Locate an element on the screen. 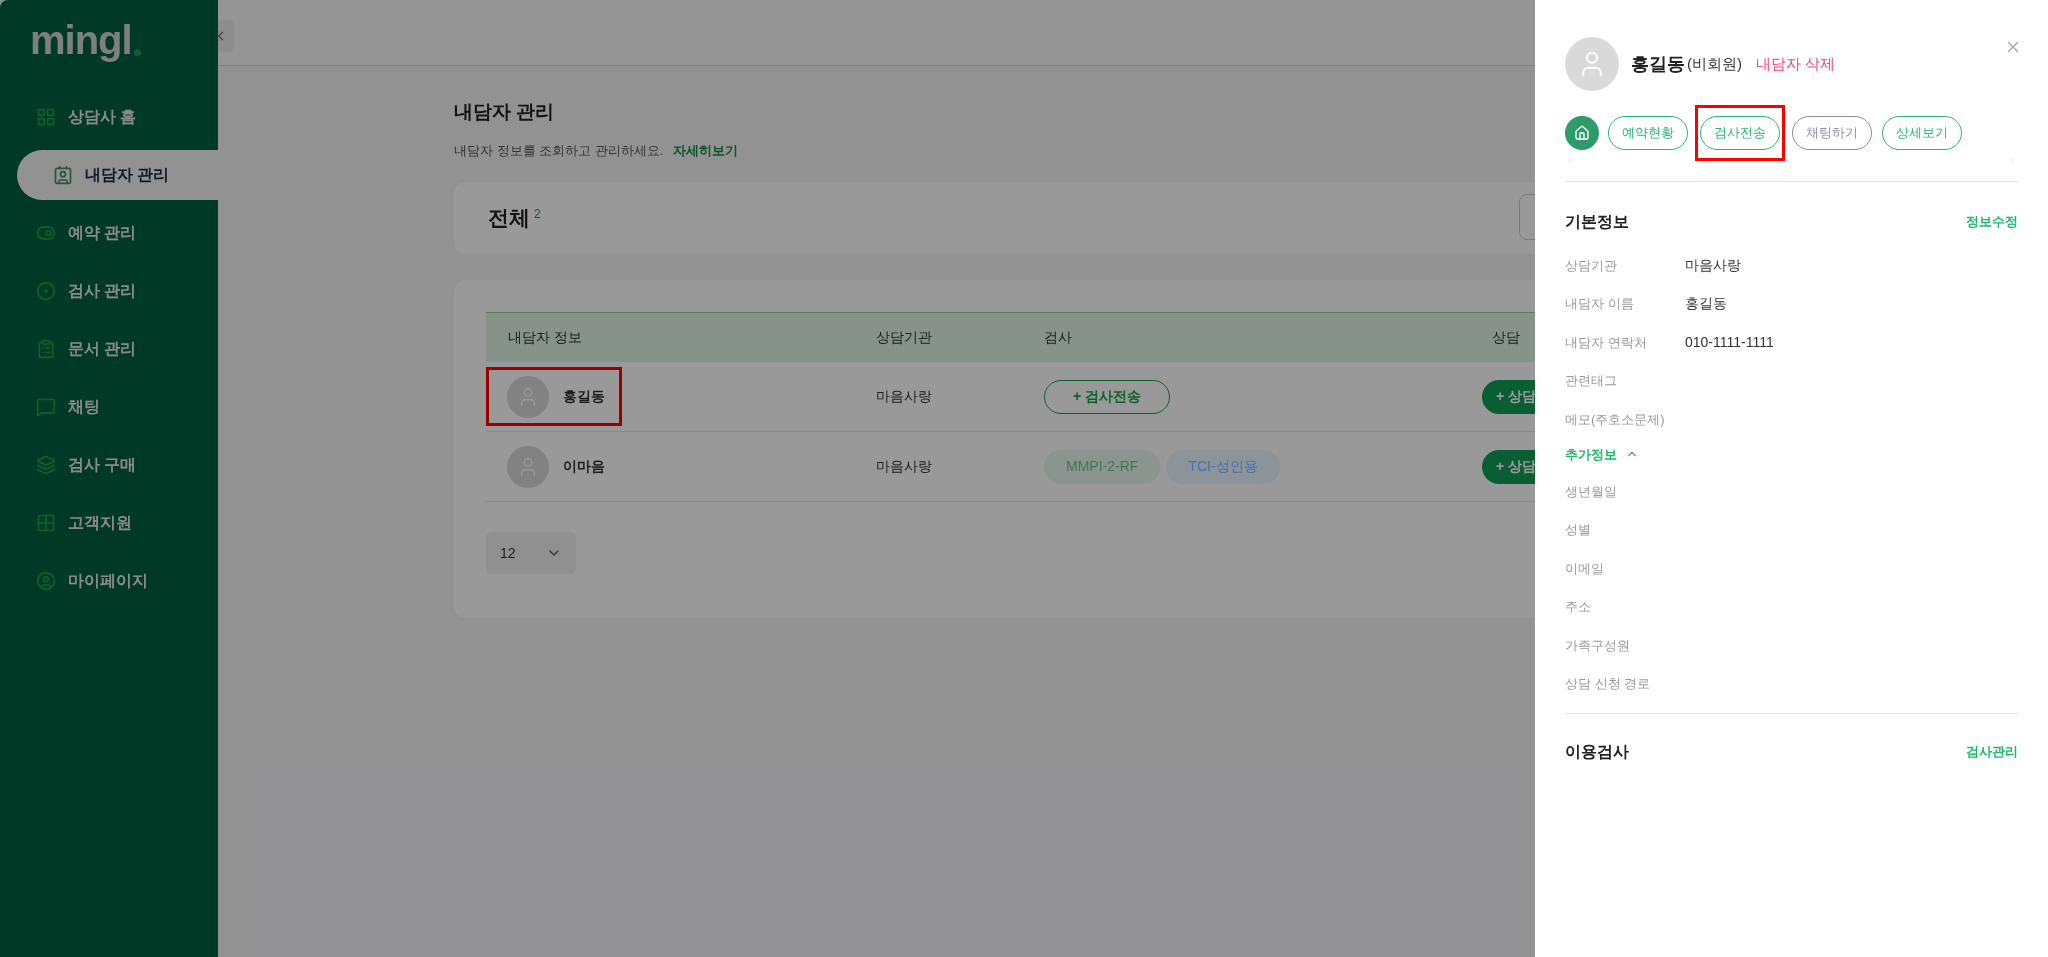  home-button is located at coordinates (1582, 133).